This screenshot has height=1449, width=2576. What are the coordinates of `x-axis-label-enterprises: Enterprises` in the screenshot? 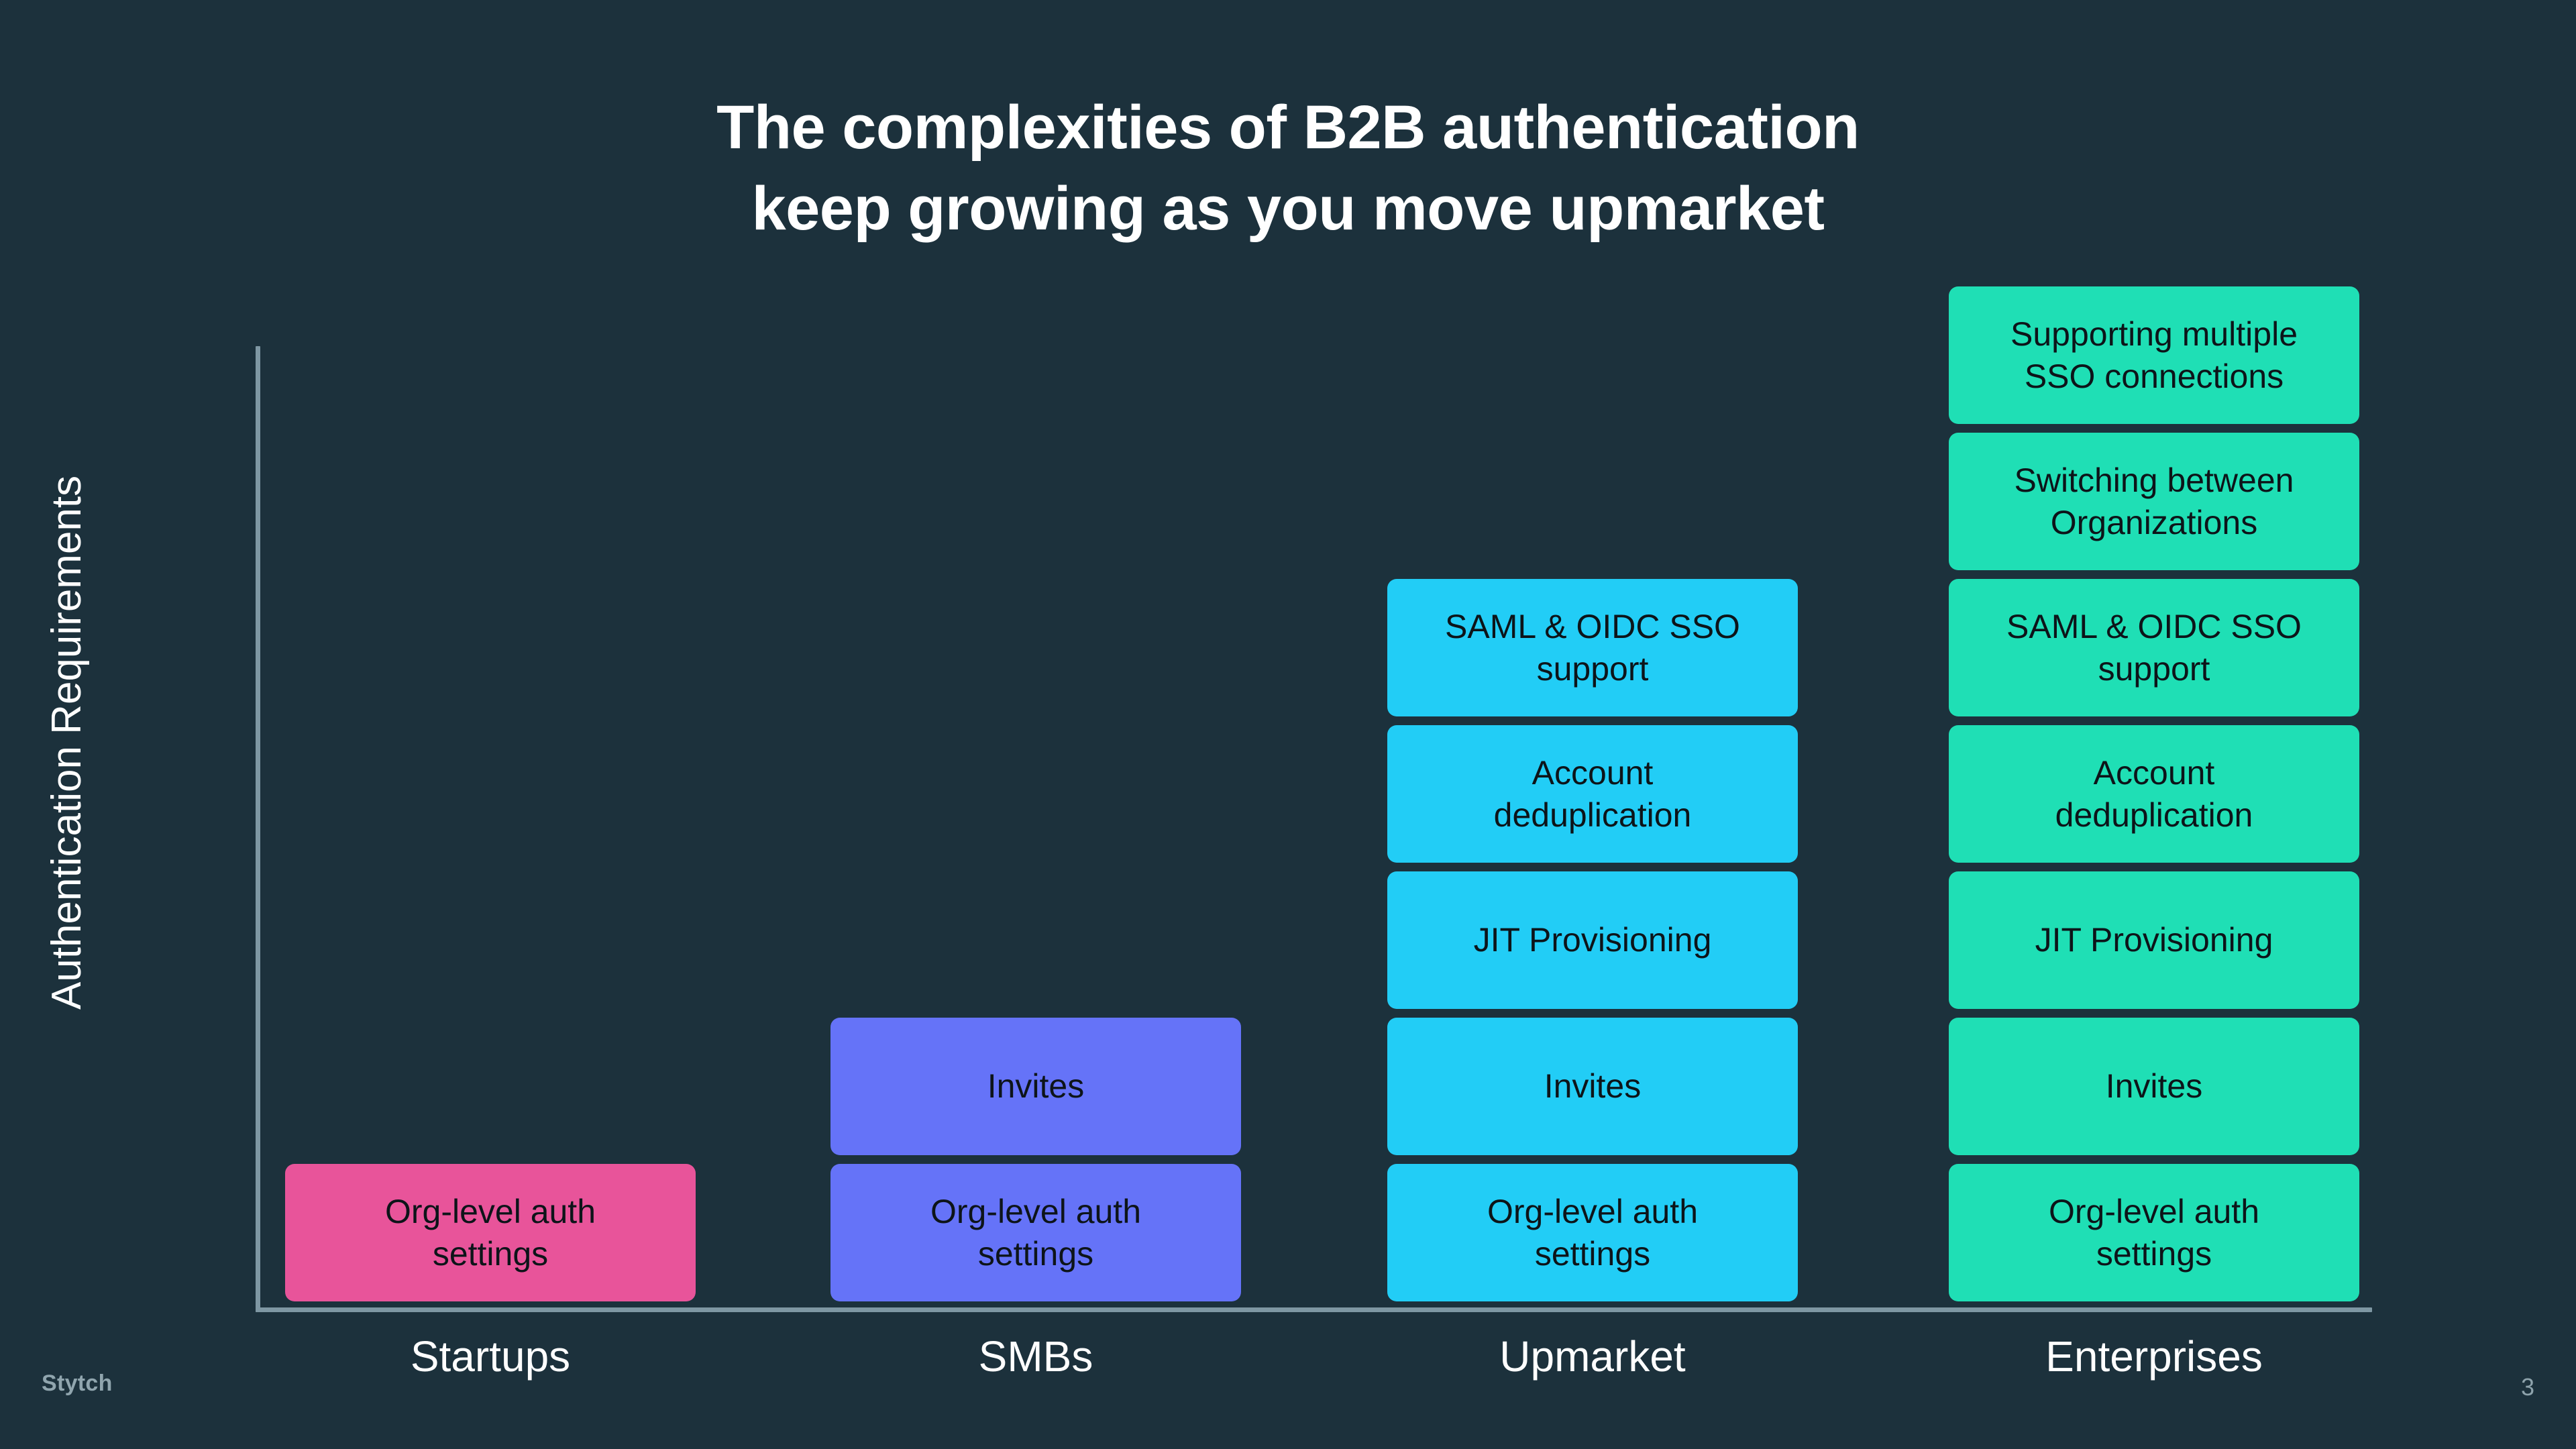 It's located at (2154, 1356).